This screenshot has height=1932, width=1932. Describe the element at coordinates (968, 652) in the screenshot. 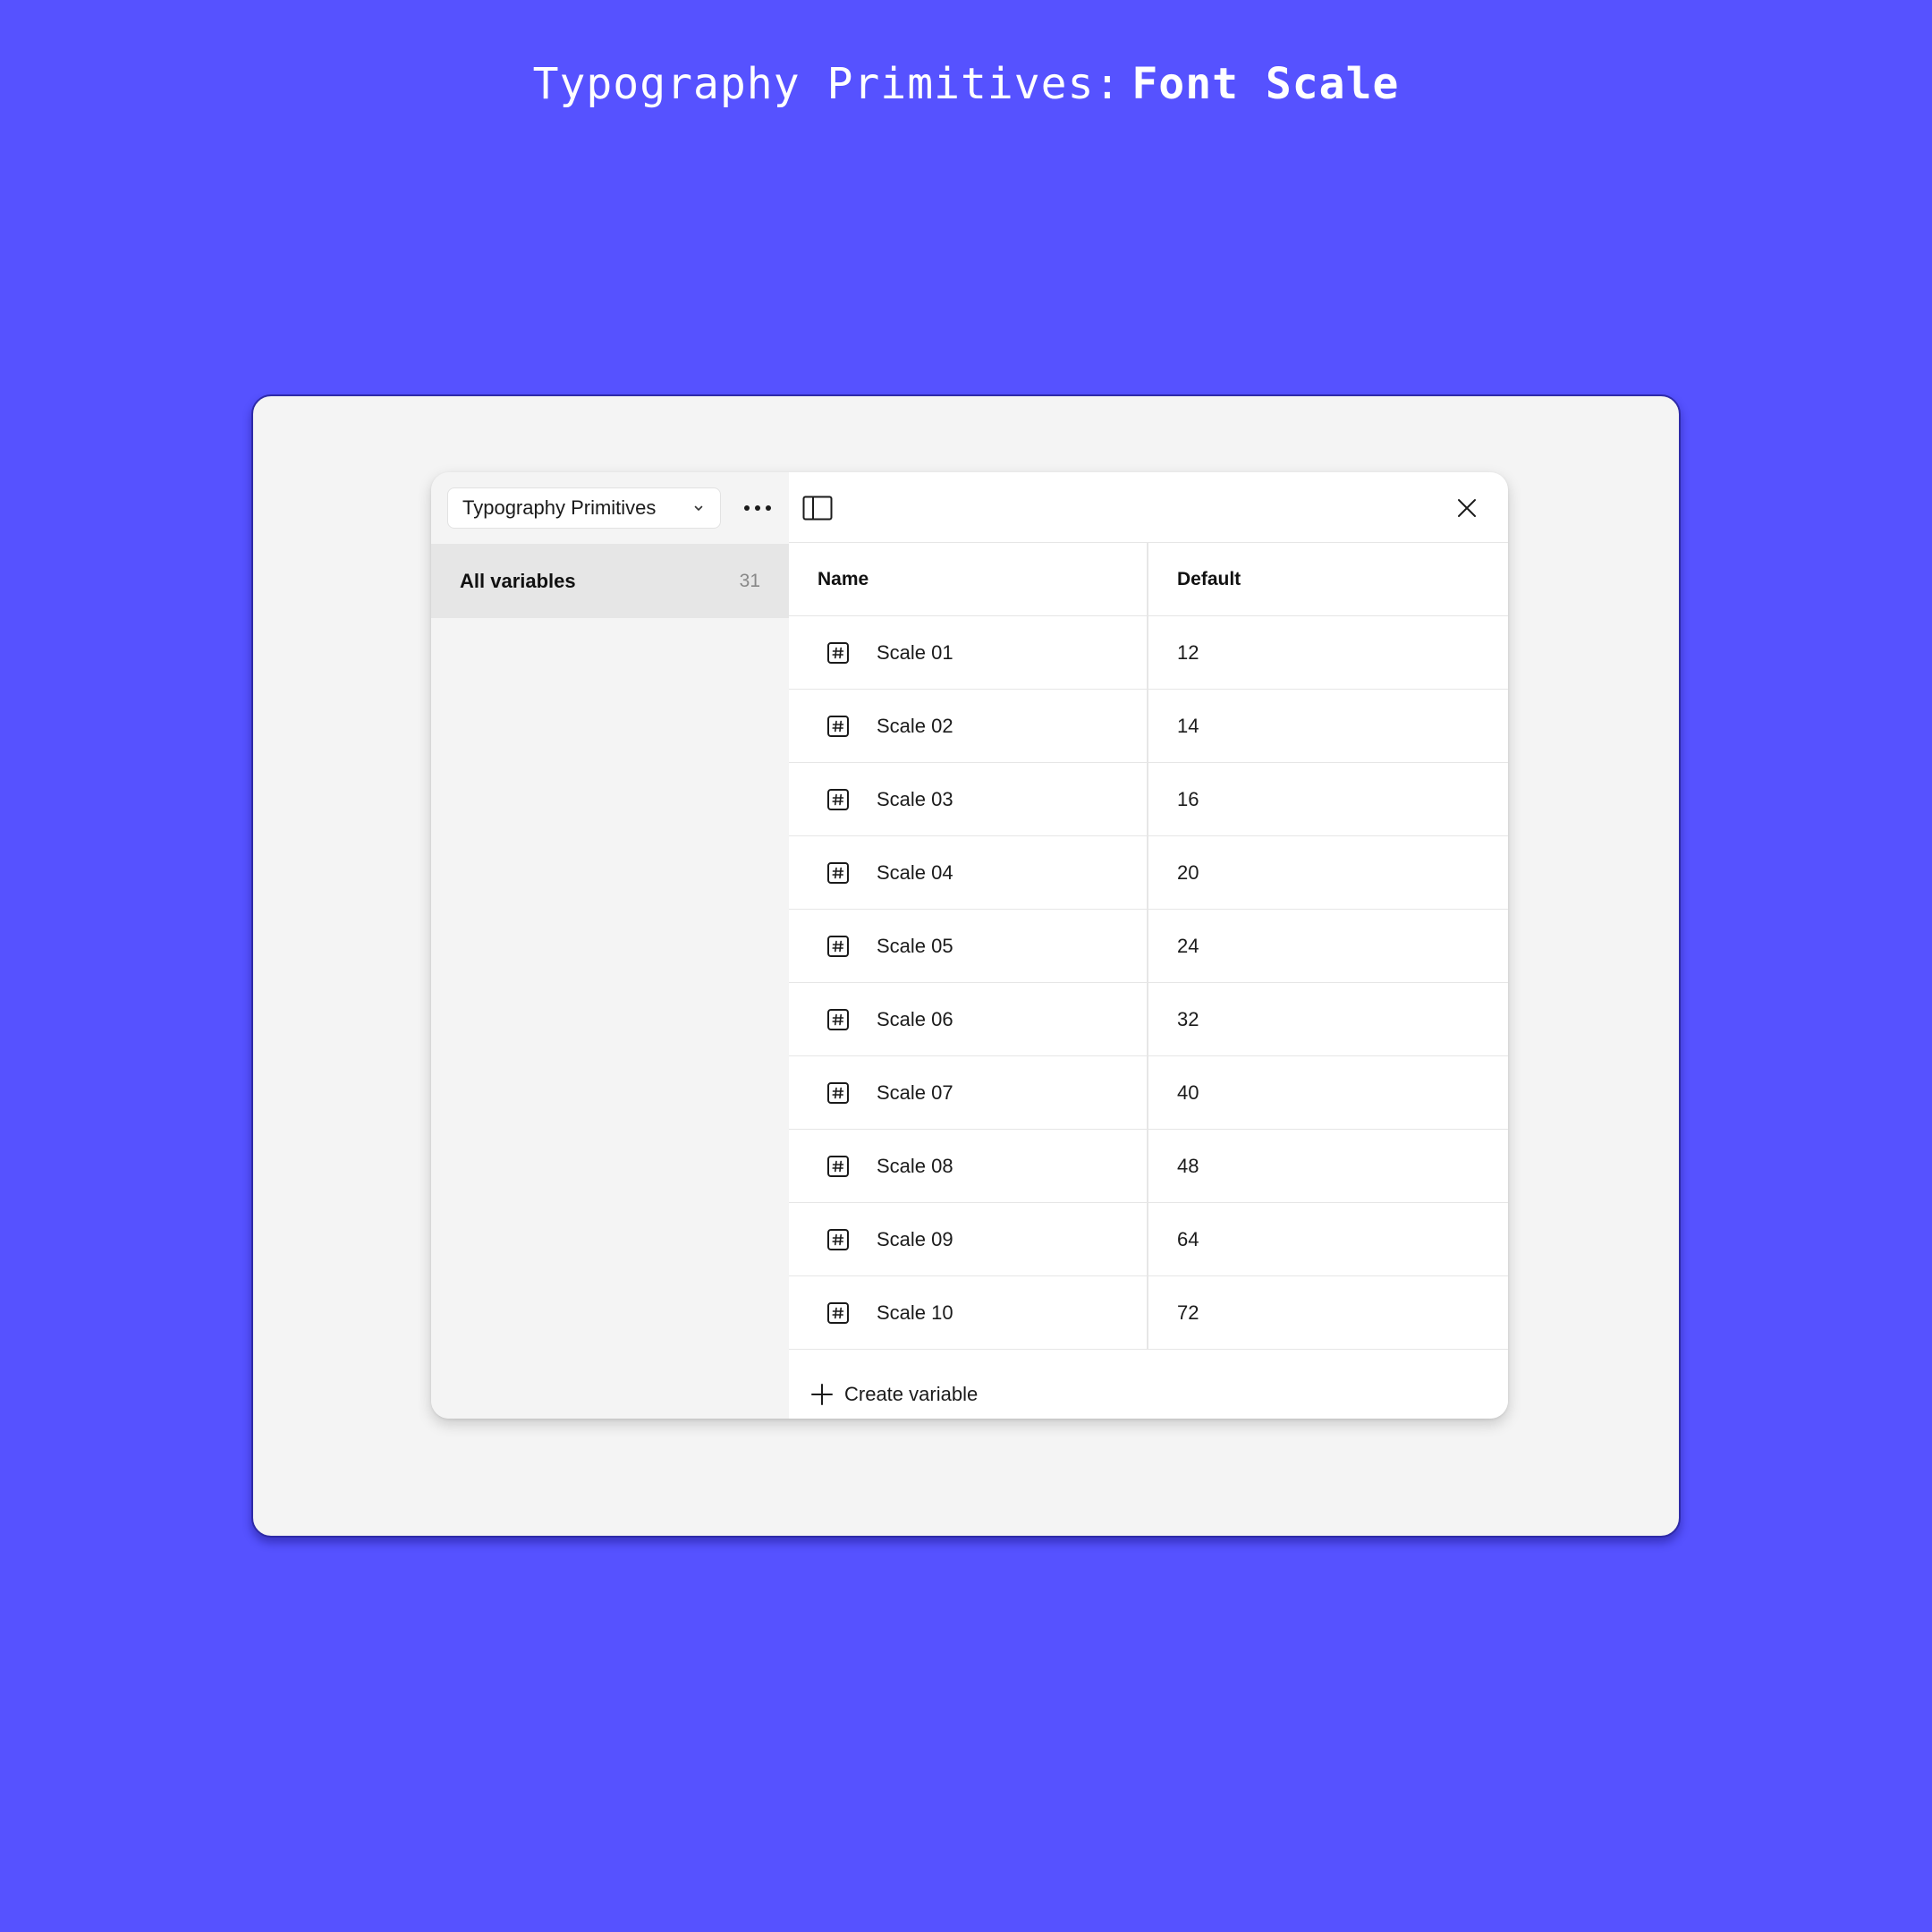

I see `variable-name-cell: Scale 01` at that location.